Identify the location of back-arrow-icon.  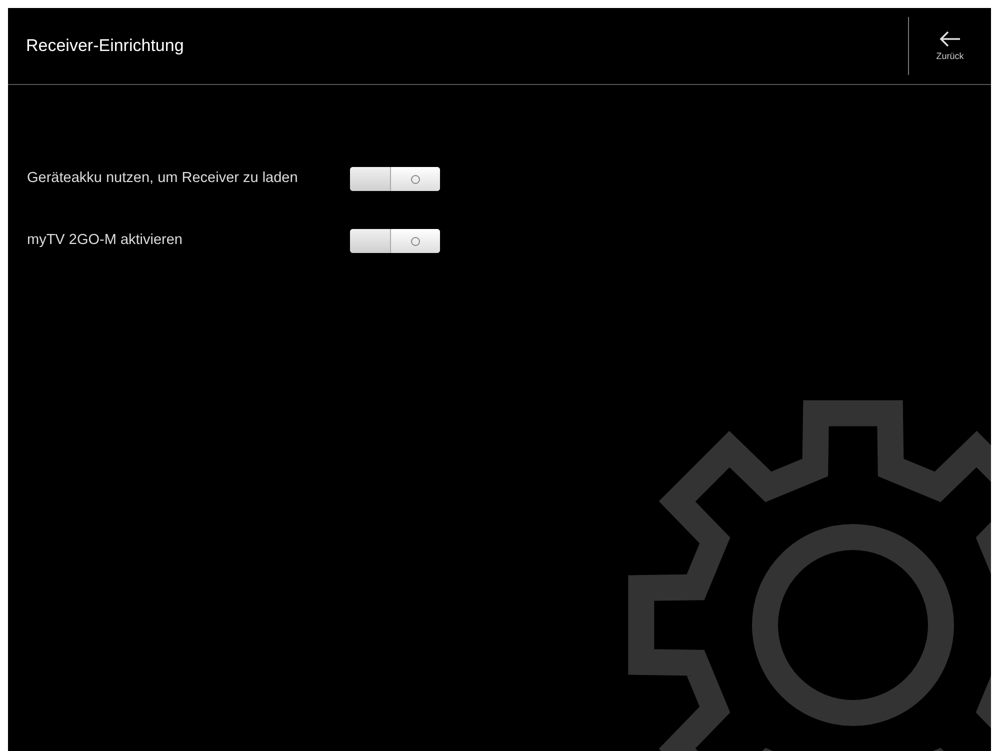
(950, 39).